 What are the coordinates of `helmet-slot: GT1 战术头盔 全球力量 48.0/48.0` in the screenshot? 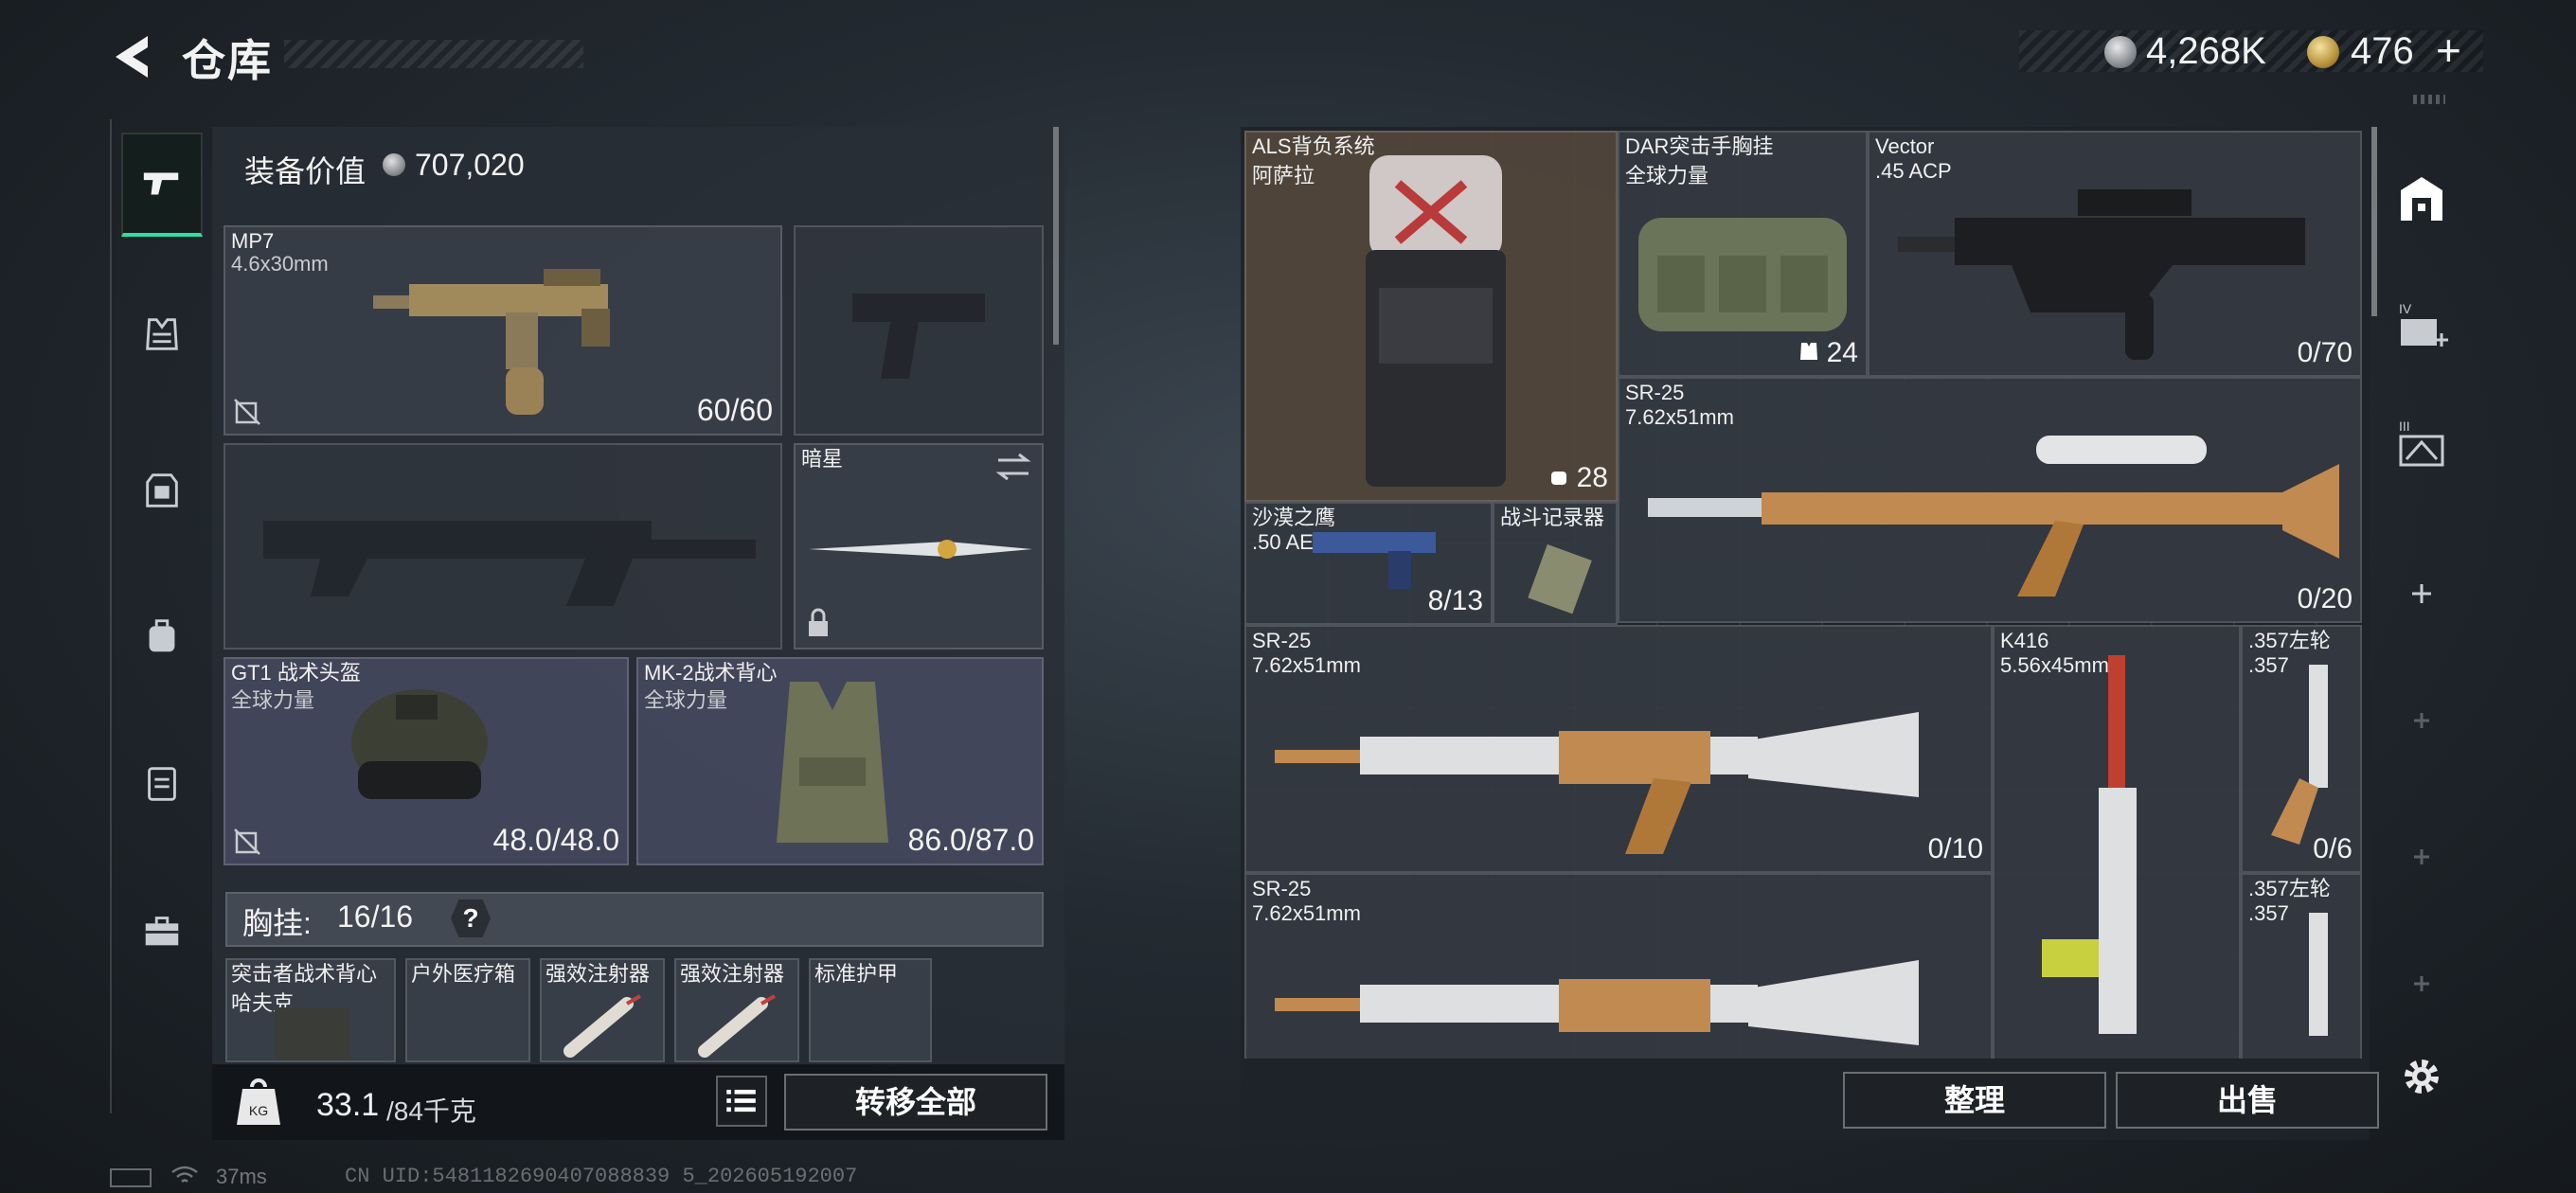 It's located at (426, 761).